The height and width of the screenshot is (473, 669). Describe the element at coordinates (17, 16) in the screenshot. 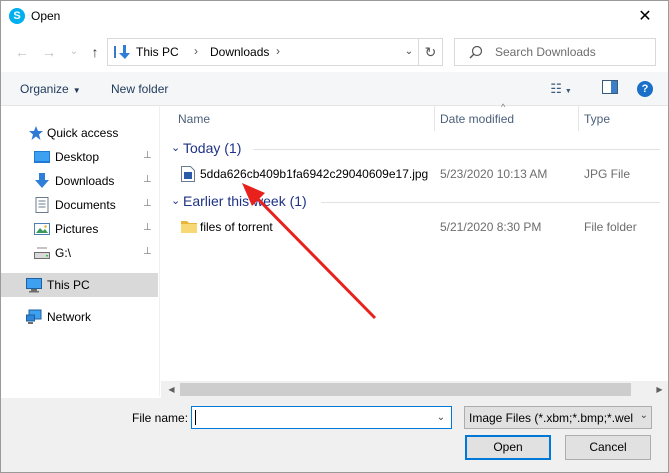

I see `skype-icon: S` at that location.